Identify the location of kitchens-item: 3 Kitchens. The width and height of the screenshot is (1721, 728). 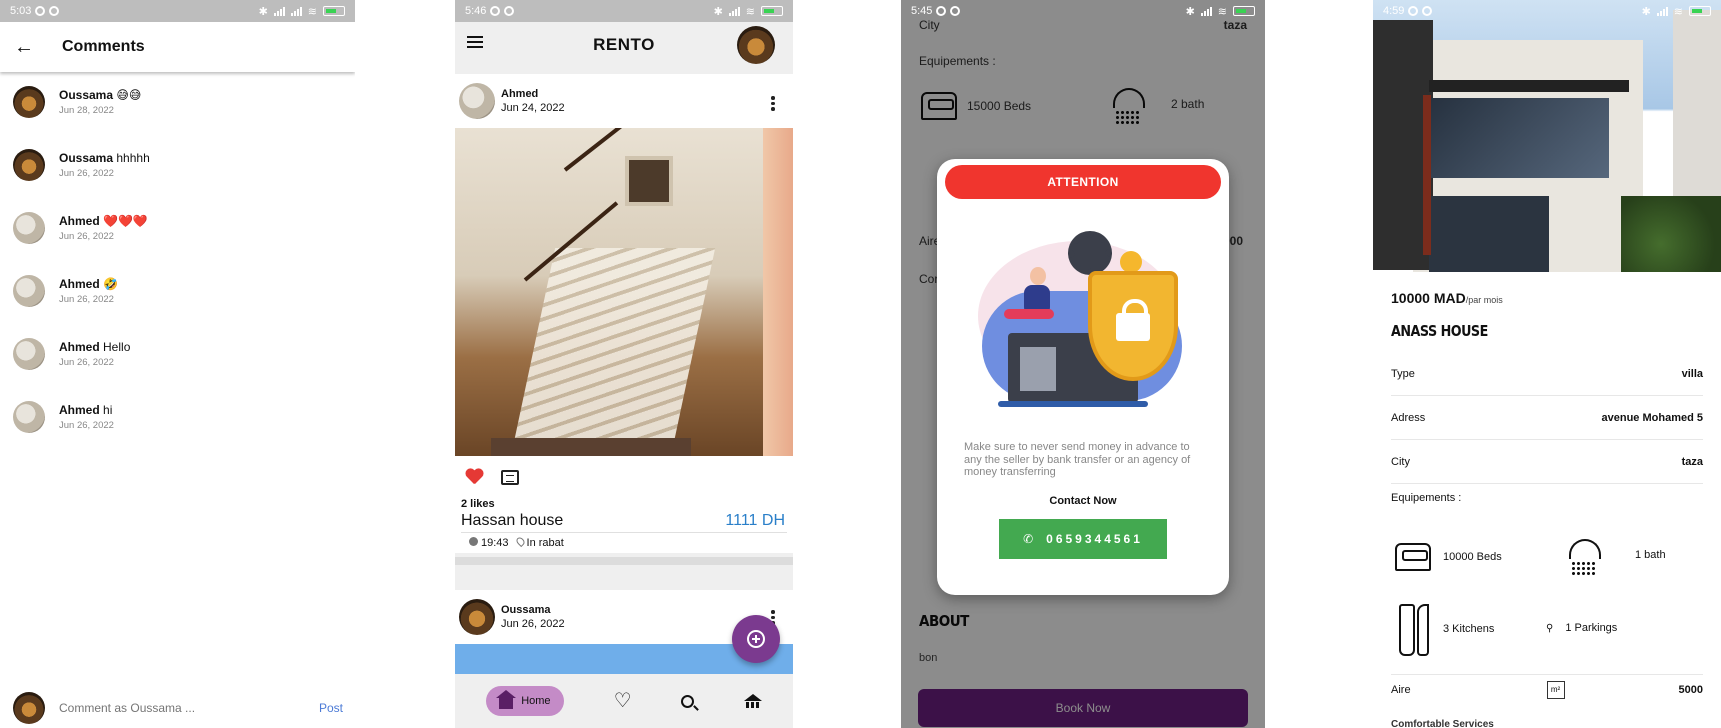
(1446, 630).